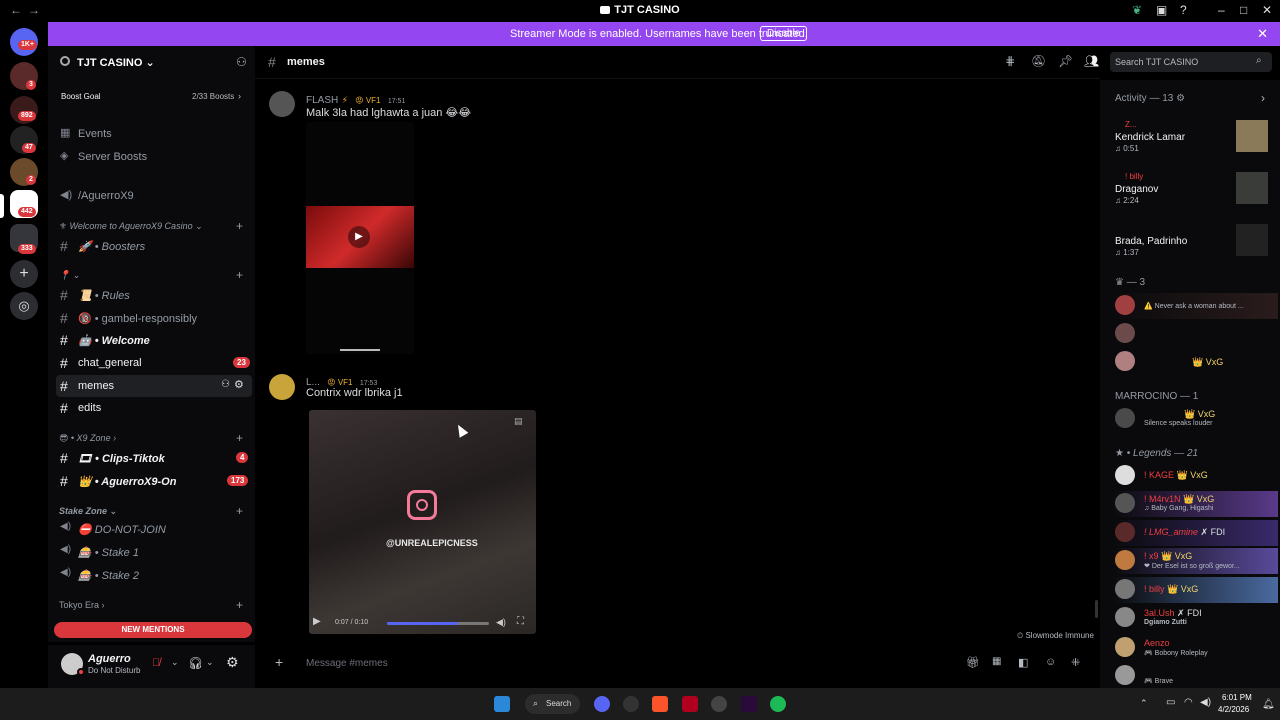  Describe the element at coordinates (1221, 10) in the screenshot. I see `minimize-icon: –` at that location.